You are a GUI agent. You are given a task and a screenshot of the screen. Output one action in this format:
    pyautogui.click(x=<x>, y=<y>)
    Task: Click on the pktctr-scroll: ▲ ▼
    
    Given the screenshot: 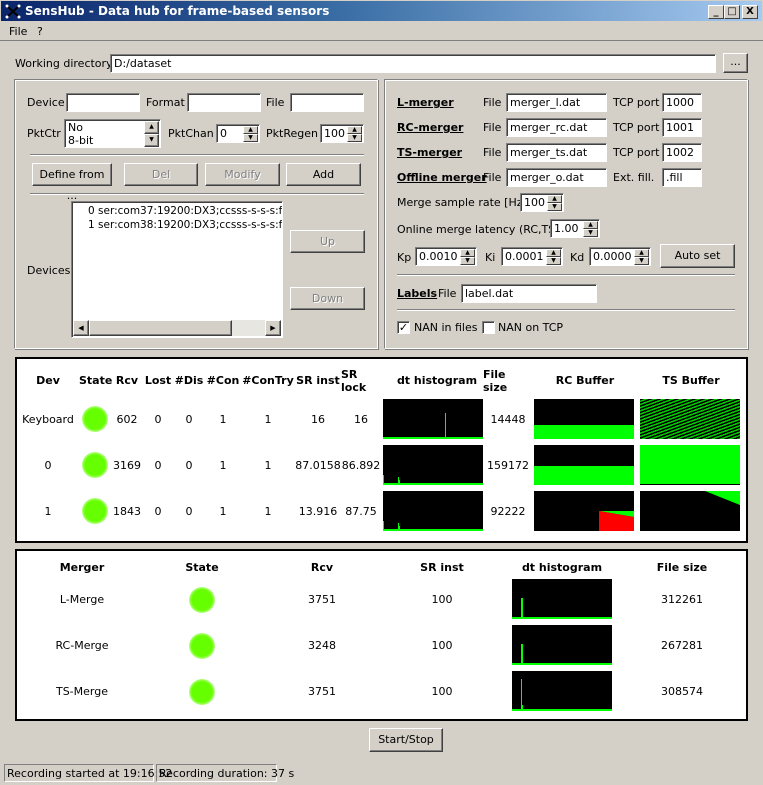 What is the action you would take?
    pyautogui.click(x=151, y=134)
    